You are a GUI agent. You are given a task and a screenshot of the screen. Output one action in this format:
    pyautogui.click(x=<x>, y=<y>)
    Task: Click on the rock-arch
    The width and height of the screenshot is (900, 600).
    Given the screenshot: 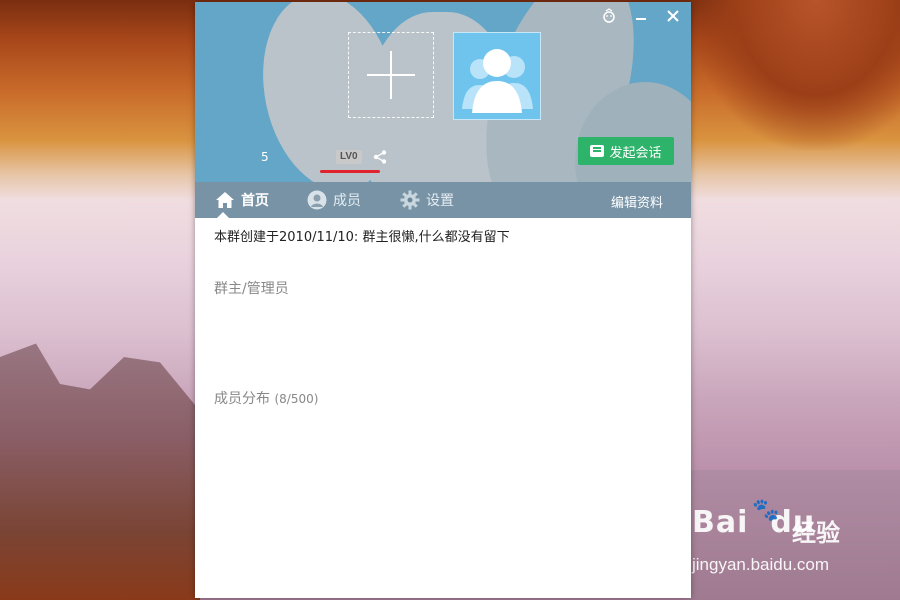 What is the action you would take?
    pyautogui.click(x=795, y=75)
    